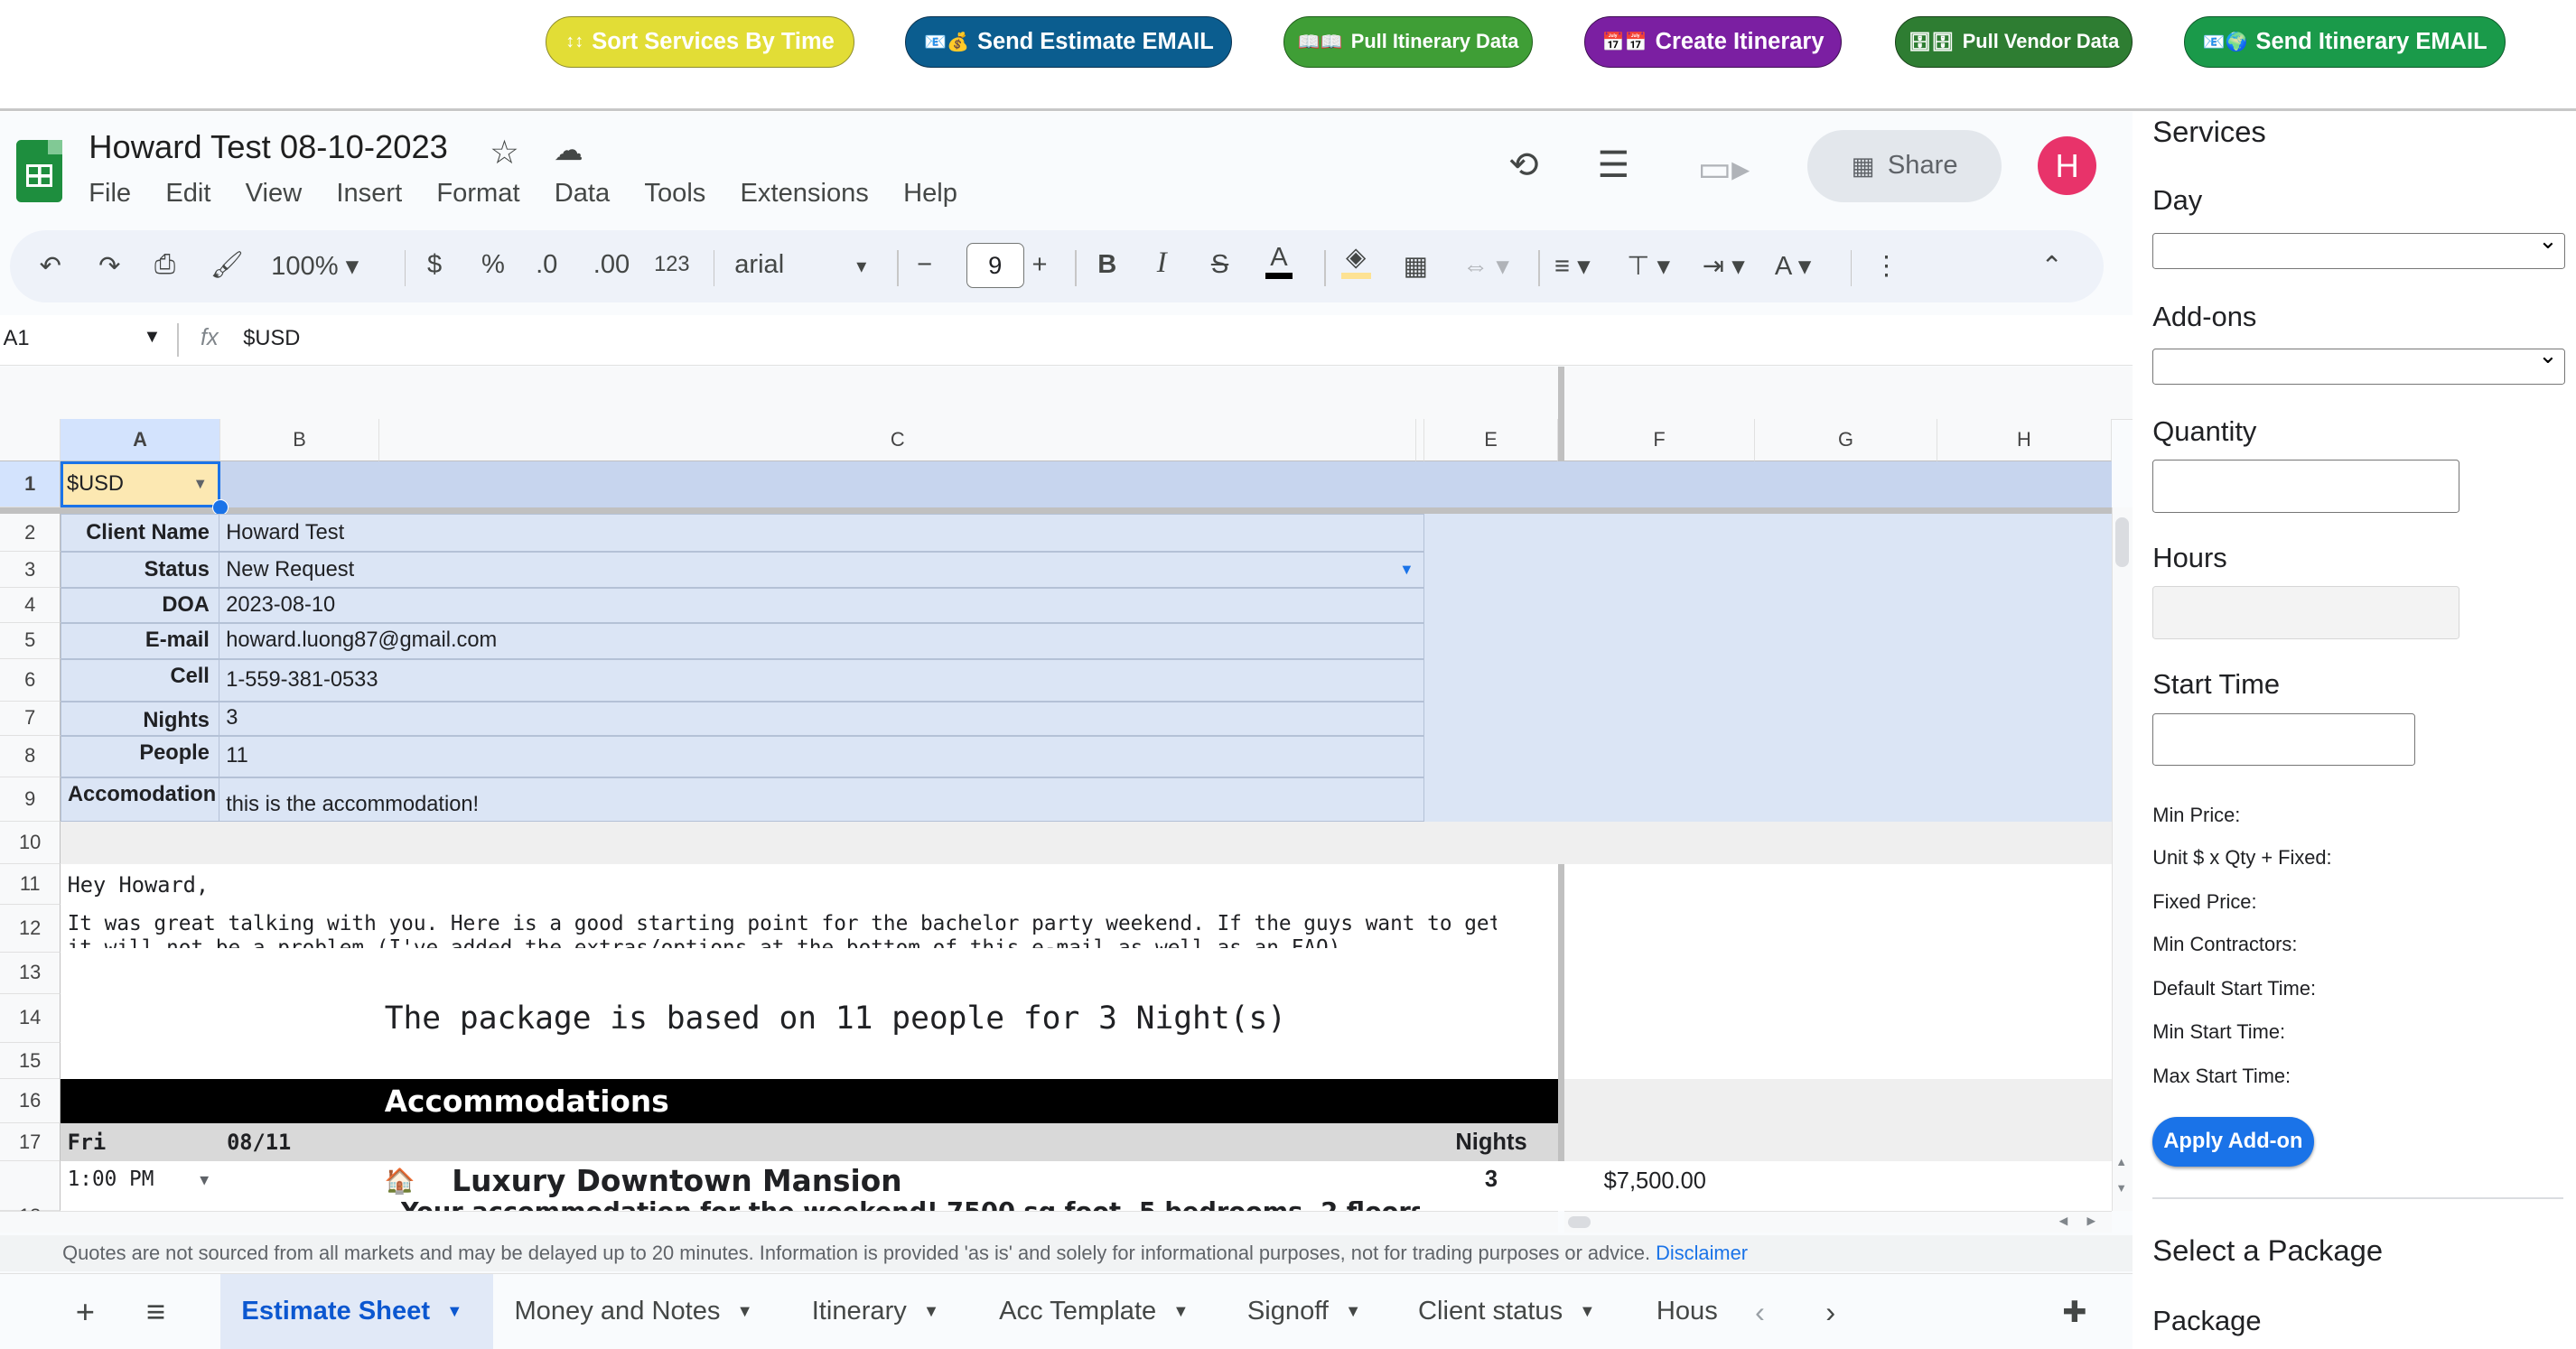 Image resolution: width=2576 pixels, height=1349 pixels. Describe the element at coordinates (2284, 739) in the screenshot. I see `start-time-input` at that location.